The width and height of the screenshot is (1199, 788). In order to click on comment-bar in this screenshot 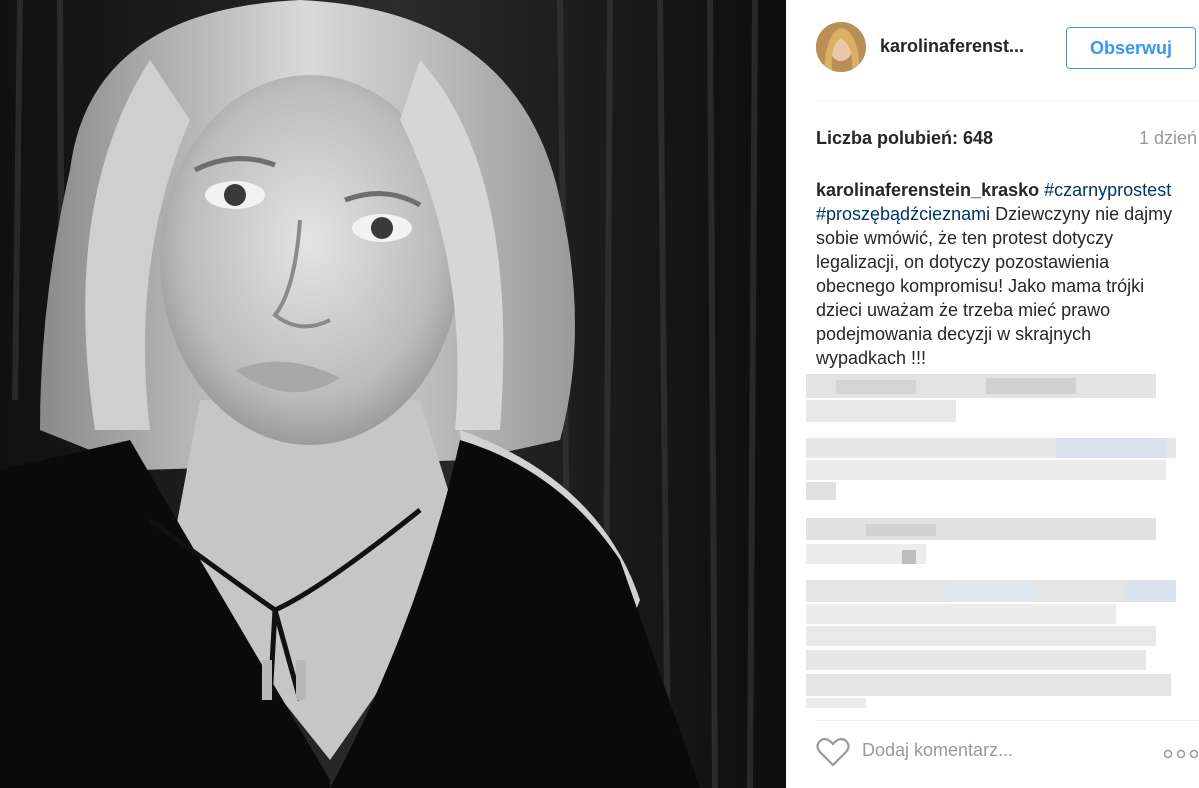, I will do `click(992, 754)`.